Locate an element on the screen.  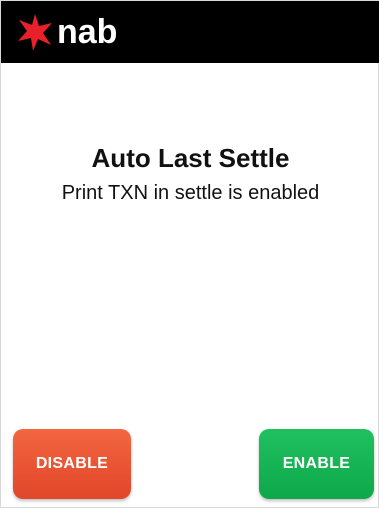
nab-logo: nab is located at coordinates (66, 32).